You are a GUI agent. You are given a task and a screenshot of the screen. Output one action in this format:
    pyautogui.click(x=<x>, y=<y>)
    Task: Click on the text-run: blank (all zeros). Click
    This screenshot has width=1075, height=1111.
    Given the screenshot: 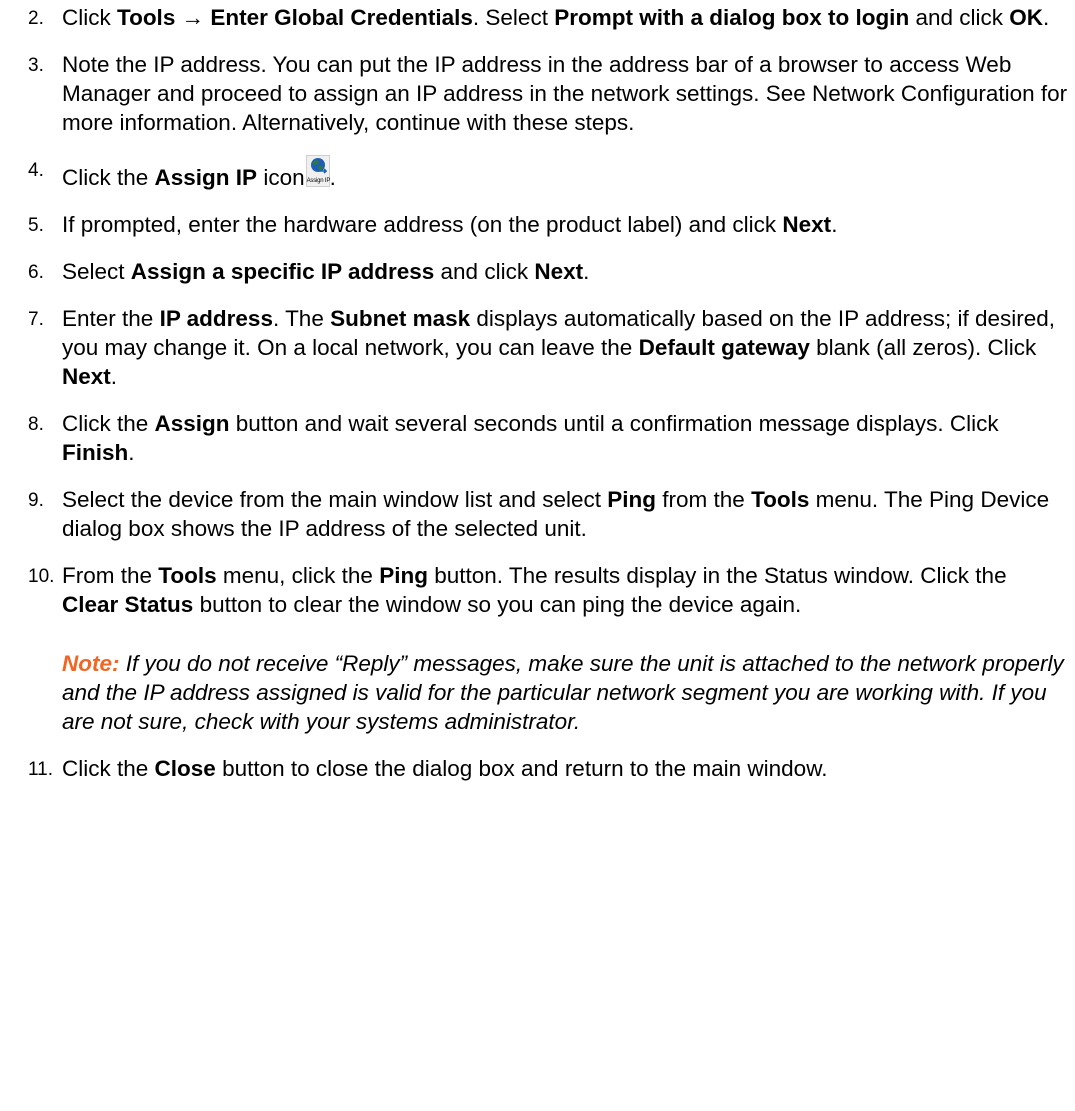 What is the action you would take?
    pyautogui.click(x=923, y=347)
    